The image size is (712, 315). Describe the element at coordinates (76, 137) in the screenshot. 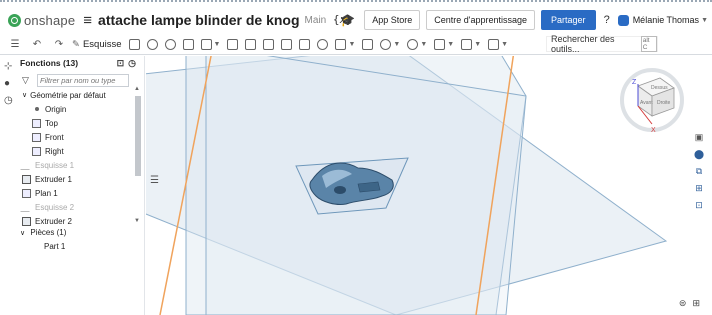

I see `tree-item-front: Front` at that location.